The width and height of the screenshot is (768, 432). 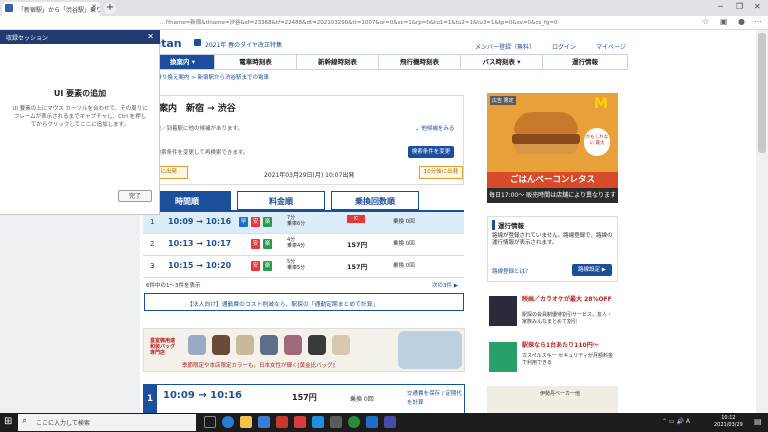 What do you see at coordinates (304, 397) in the screenshot?
I see `detail-fare: 157円` at bounding box center [304, 397].